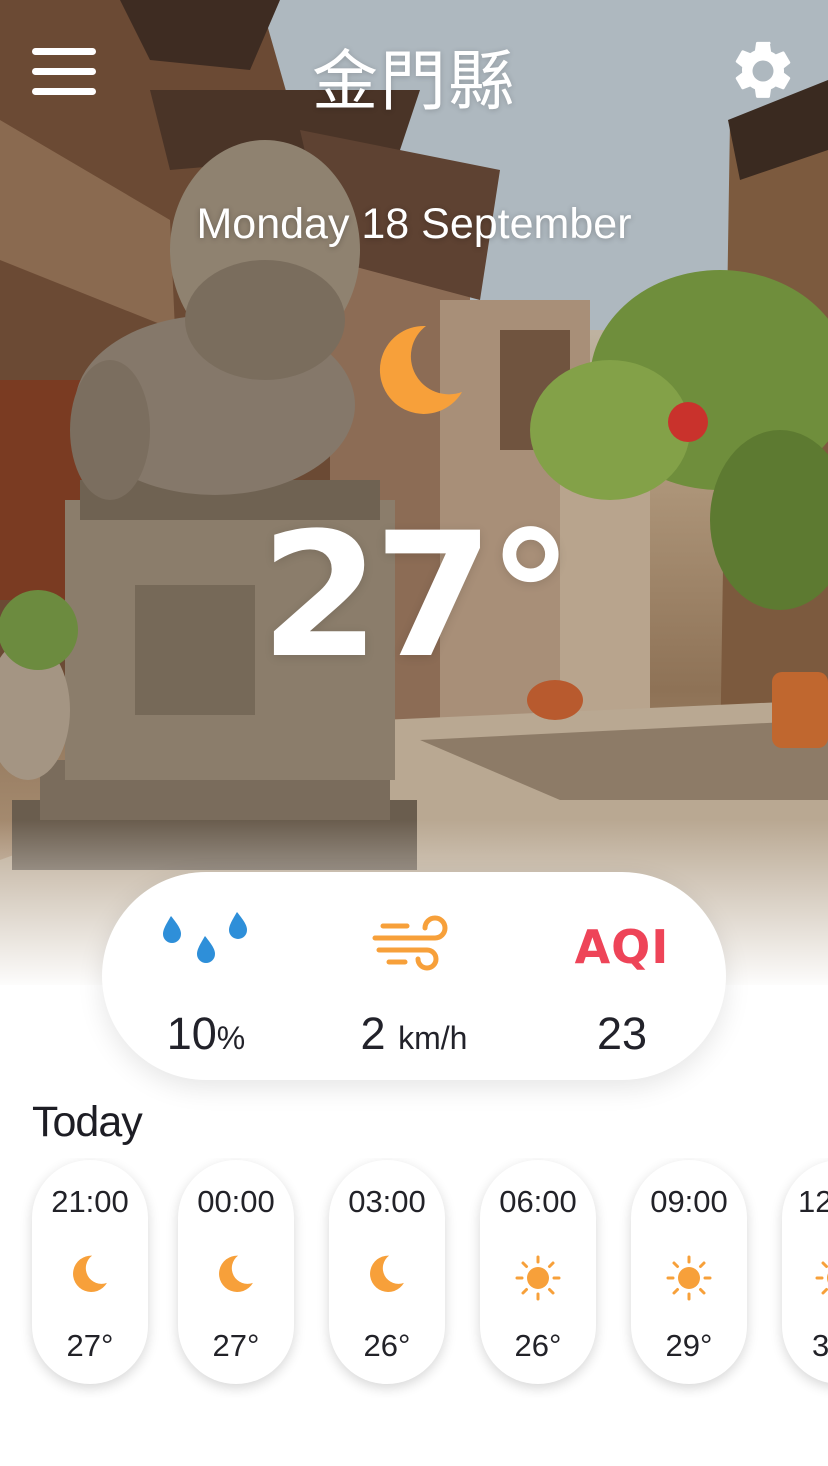  Describe the element at coordinates (622, 976) in the screenshot. I see `aqi-stat: AQI 23` at that location.